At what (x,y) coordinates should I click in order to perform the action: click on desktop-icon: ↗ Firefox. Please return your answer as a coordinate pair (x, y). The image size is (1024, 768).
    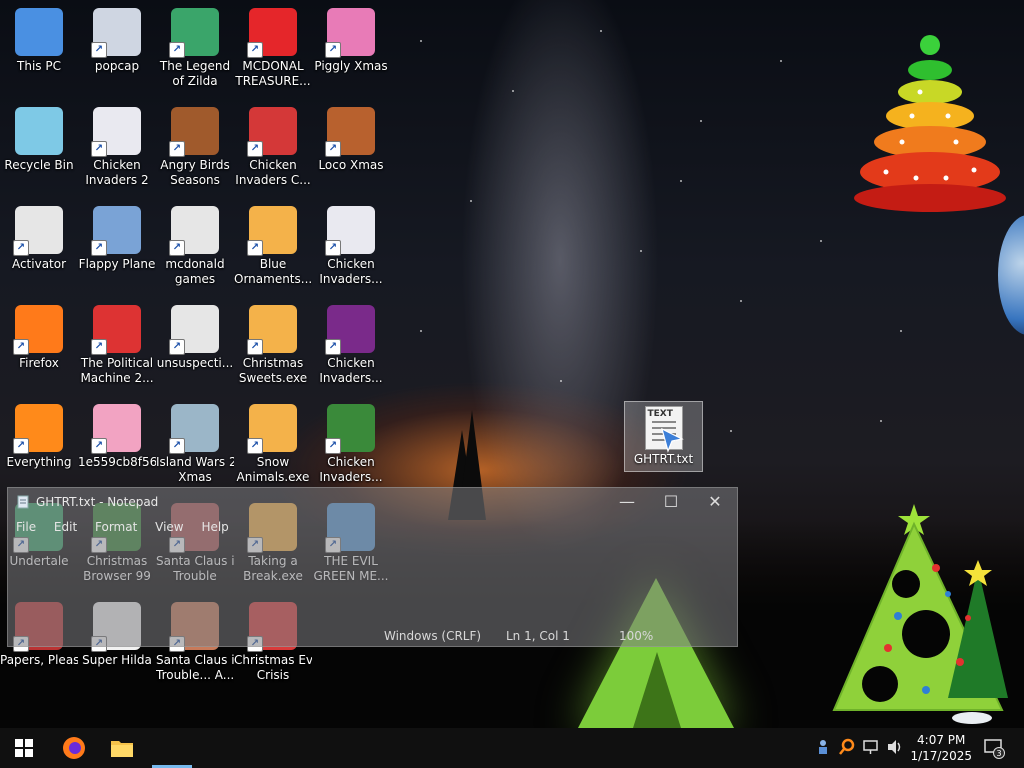
    Looking at the image, I should click on (39, 347).